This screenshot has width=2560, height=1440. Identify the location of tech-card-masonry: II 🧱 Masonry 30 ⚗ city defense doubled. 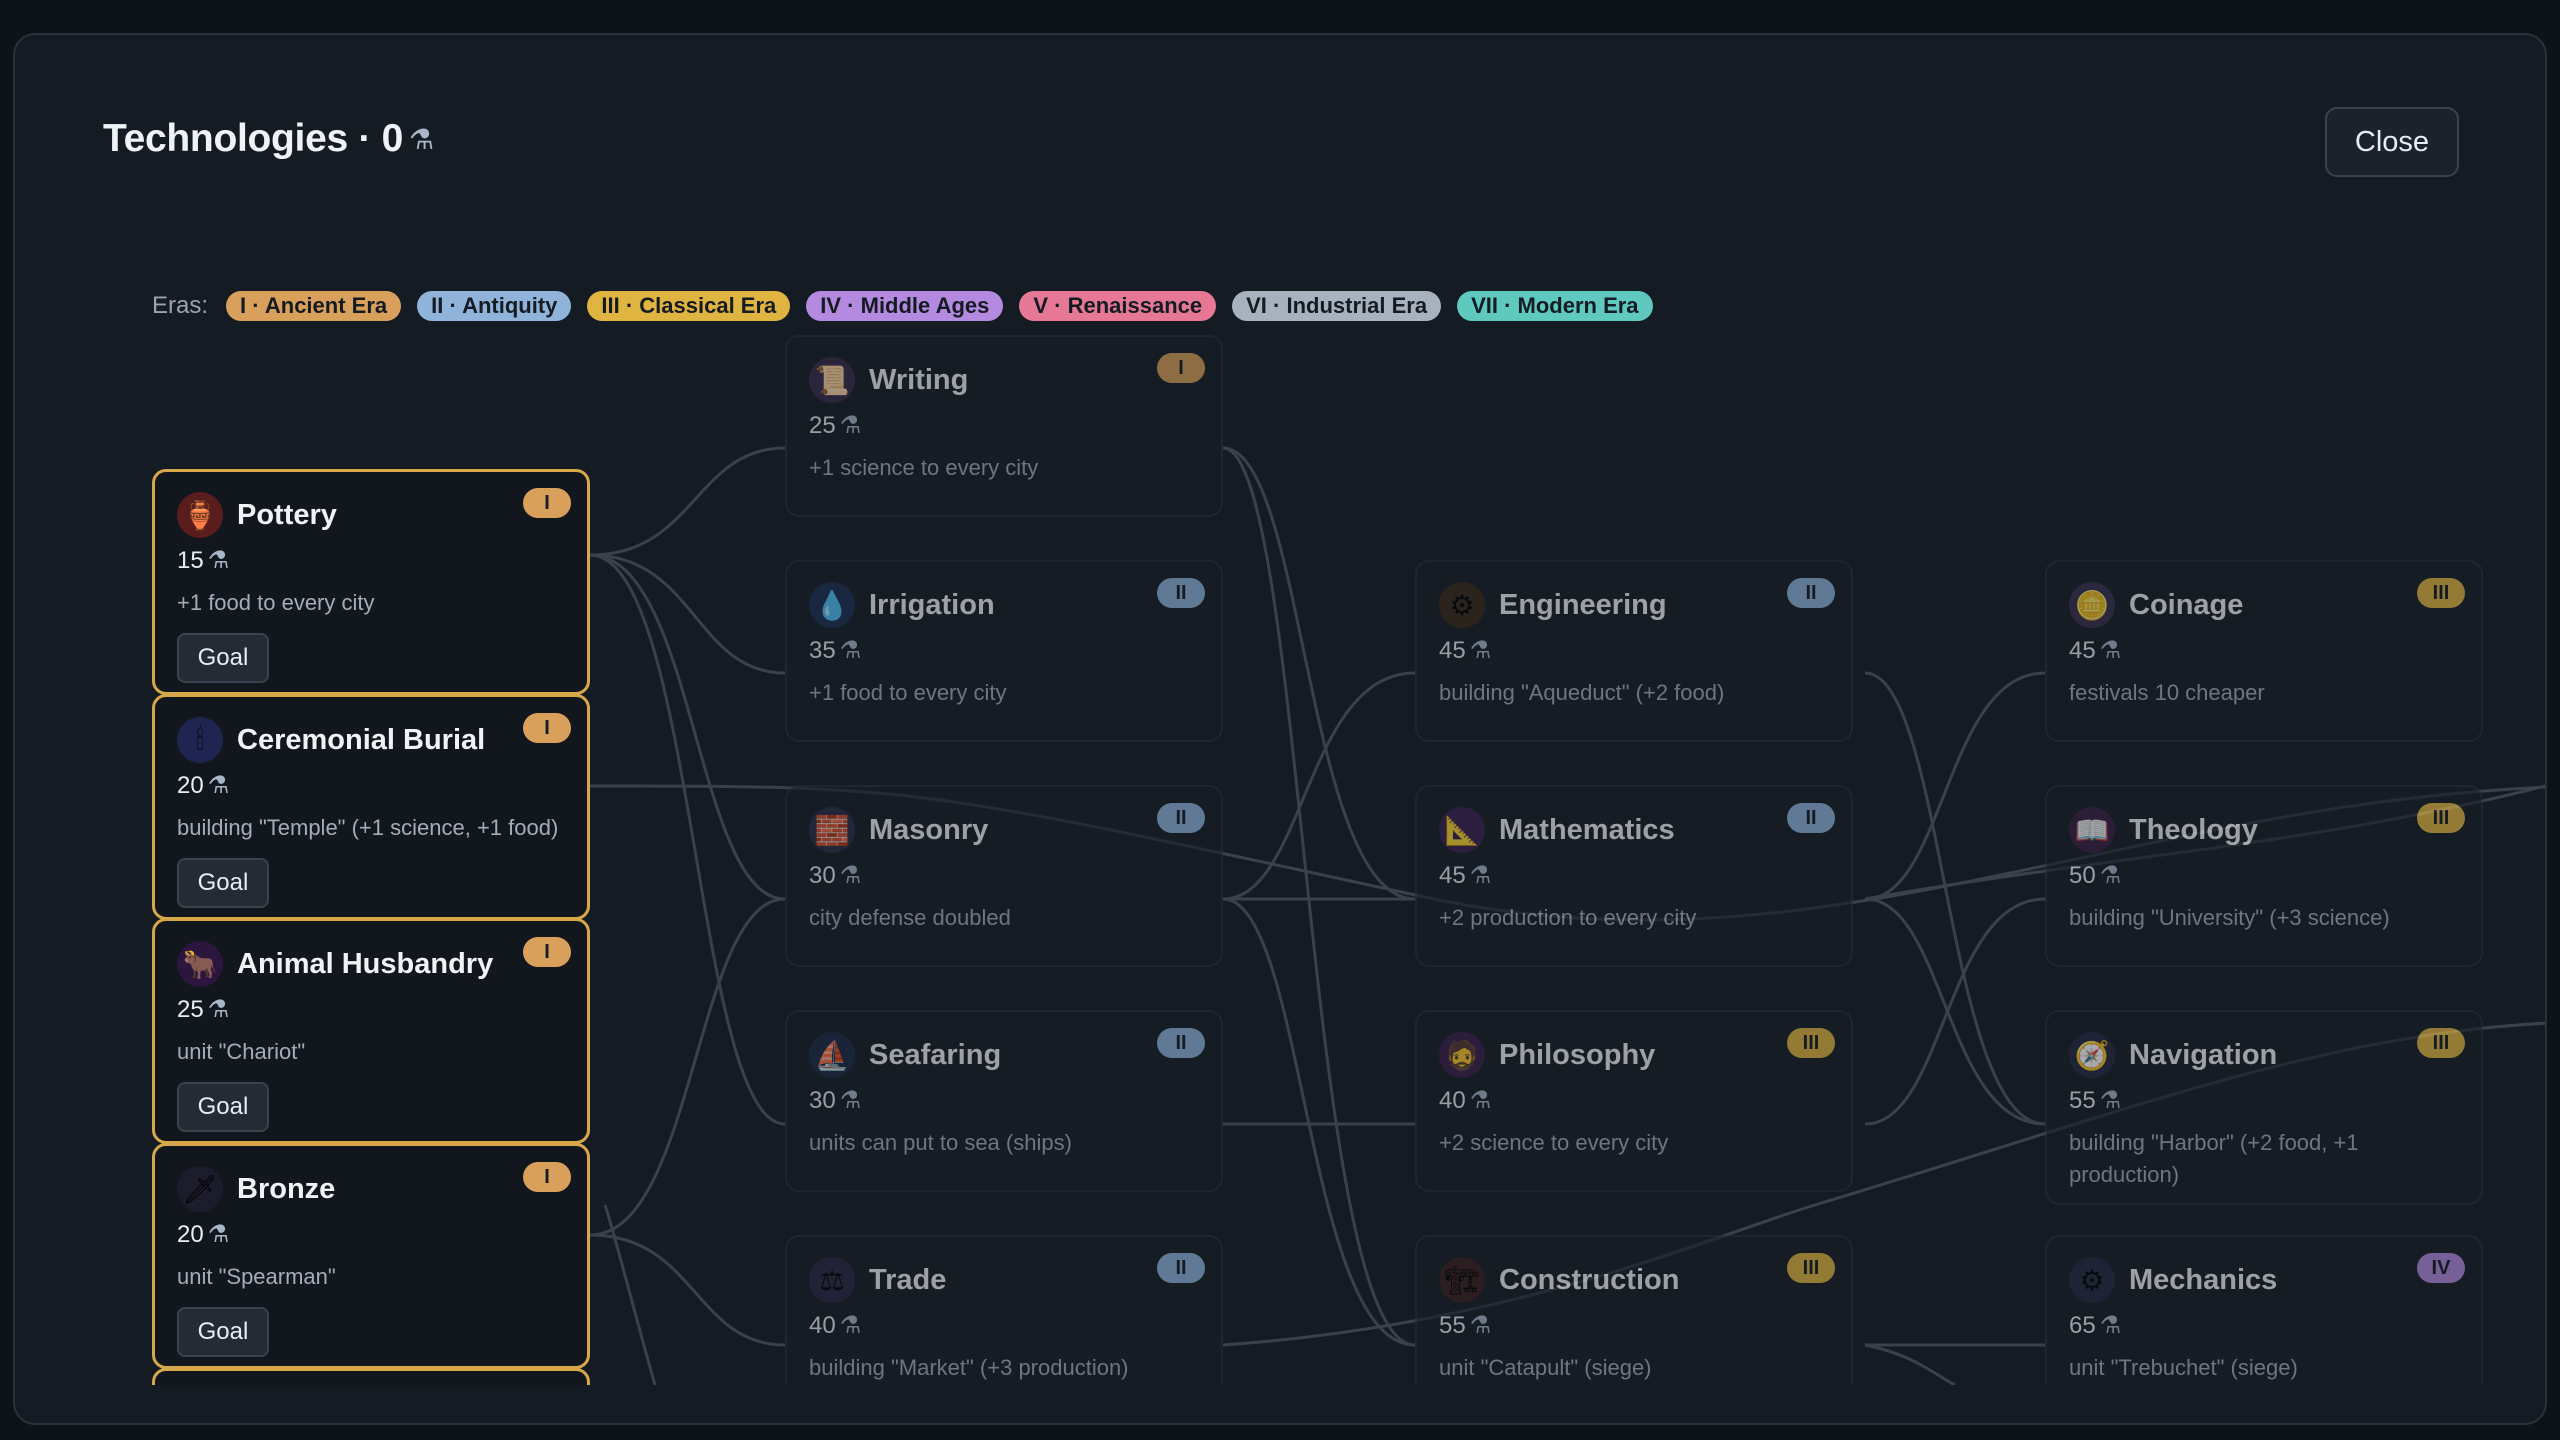
(1004, 876).